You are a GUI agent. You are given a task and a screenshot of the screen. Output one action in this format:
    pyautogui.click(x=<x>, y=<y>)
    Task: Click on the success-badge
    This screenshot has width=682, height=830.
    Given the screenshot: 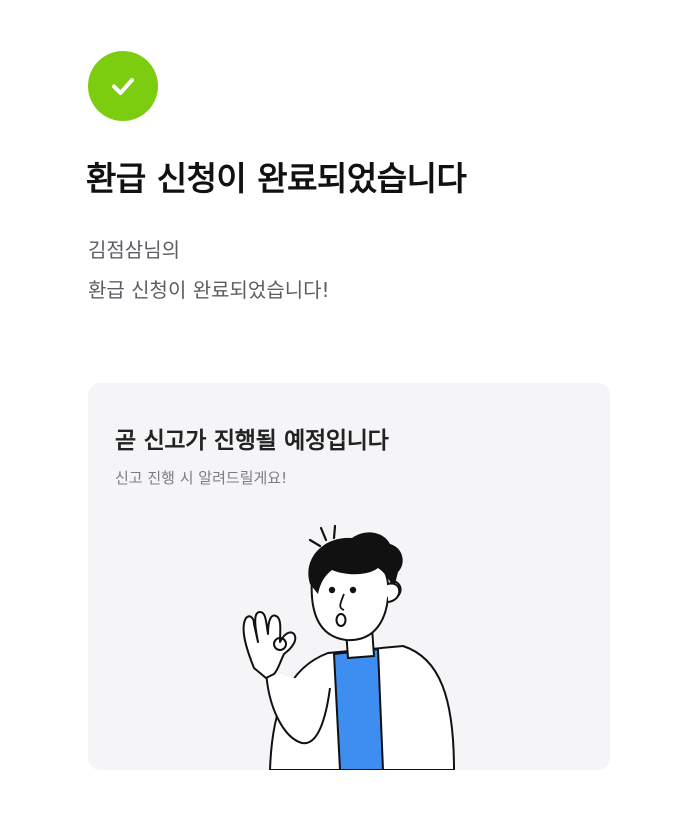 What is the action you would take?
    pyautogui.click(x=123, y=86)
    